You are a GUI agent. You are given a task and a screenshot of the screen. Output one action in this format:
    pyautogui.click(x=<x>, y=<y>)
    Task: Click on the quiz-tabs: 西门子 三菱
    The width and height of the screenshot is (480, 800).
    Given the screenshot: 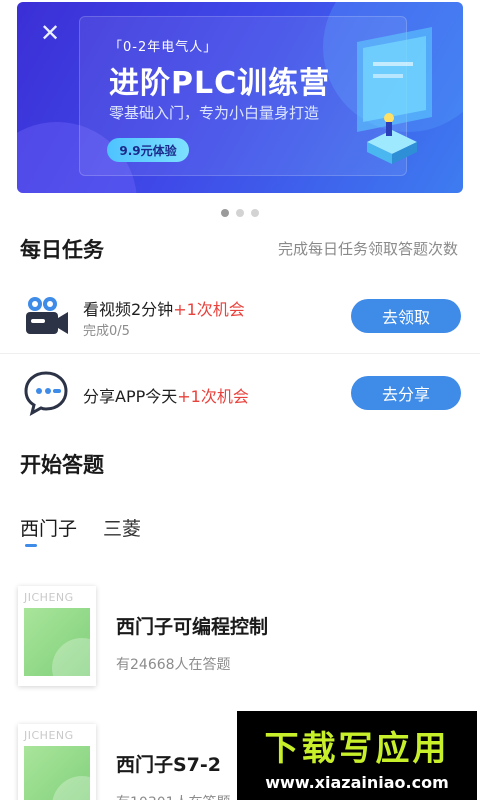 What is the action you would take?
    pyautogui.click(x=80, y=527)
    